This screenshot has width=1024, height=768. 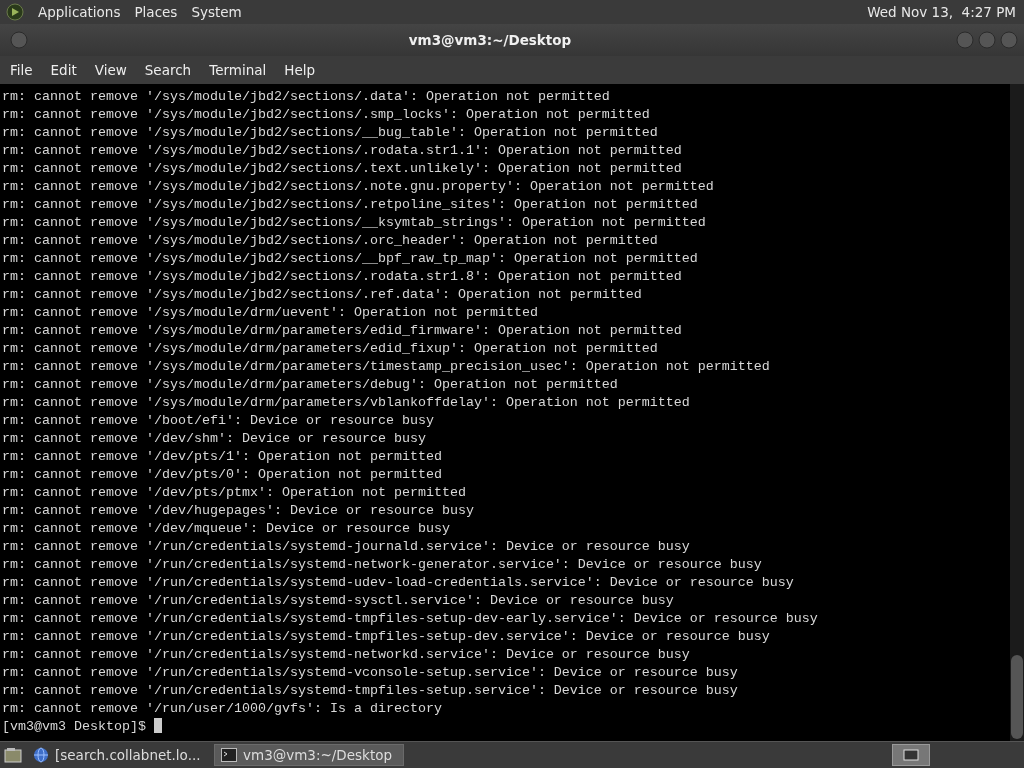 I want to click on menu-item: Search, so click(x=168, y=70).